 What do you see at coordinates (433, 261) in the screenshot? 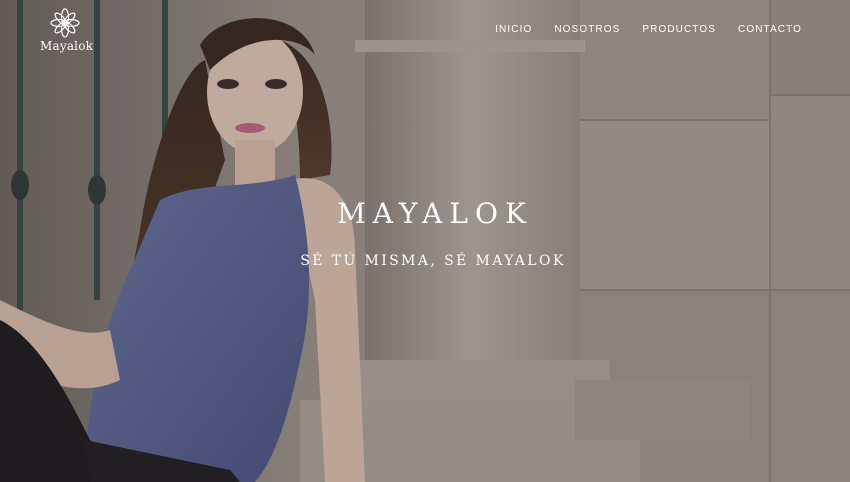
I see `hero-tagline: SÉ TÚ MISMA, SÉ MAYALOK` at bounding box center [433, 261].